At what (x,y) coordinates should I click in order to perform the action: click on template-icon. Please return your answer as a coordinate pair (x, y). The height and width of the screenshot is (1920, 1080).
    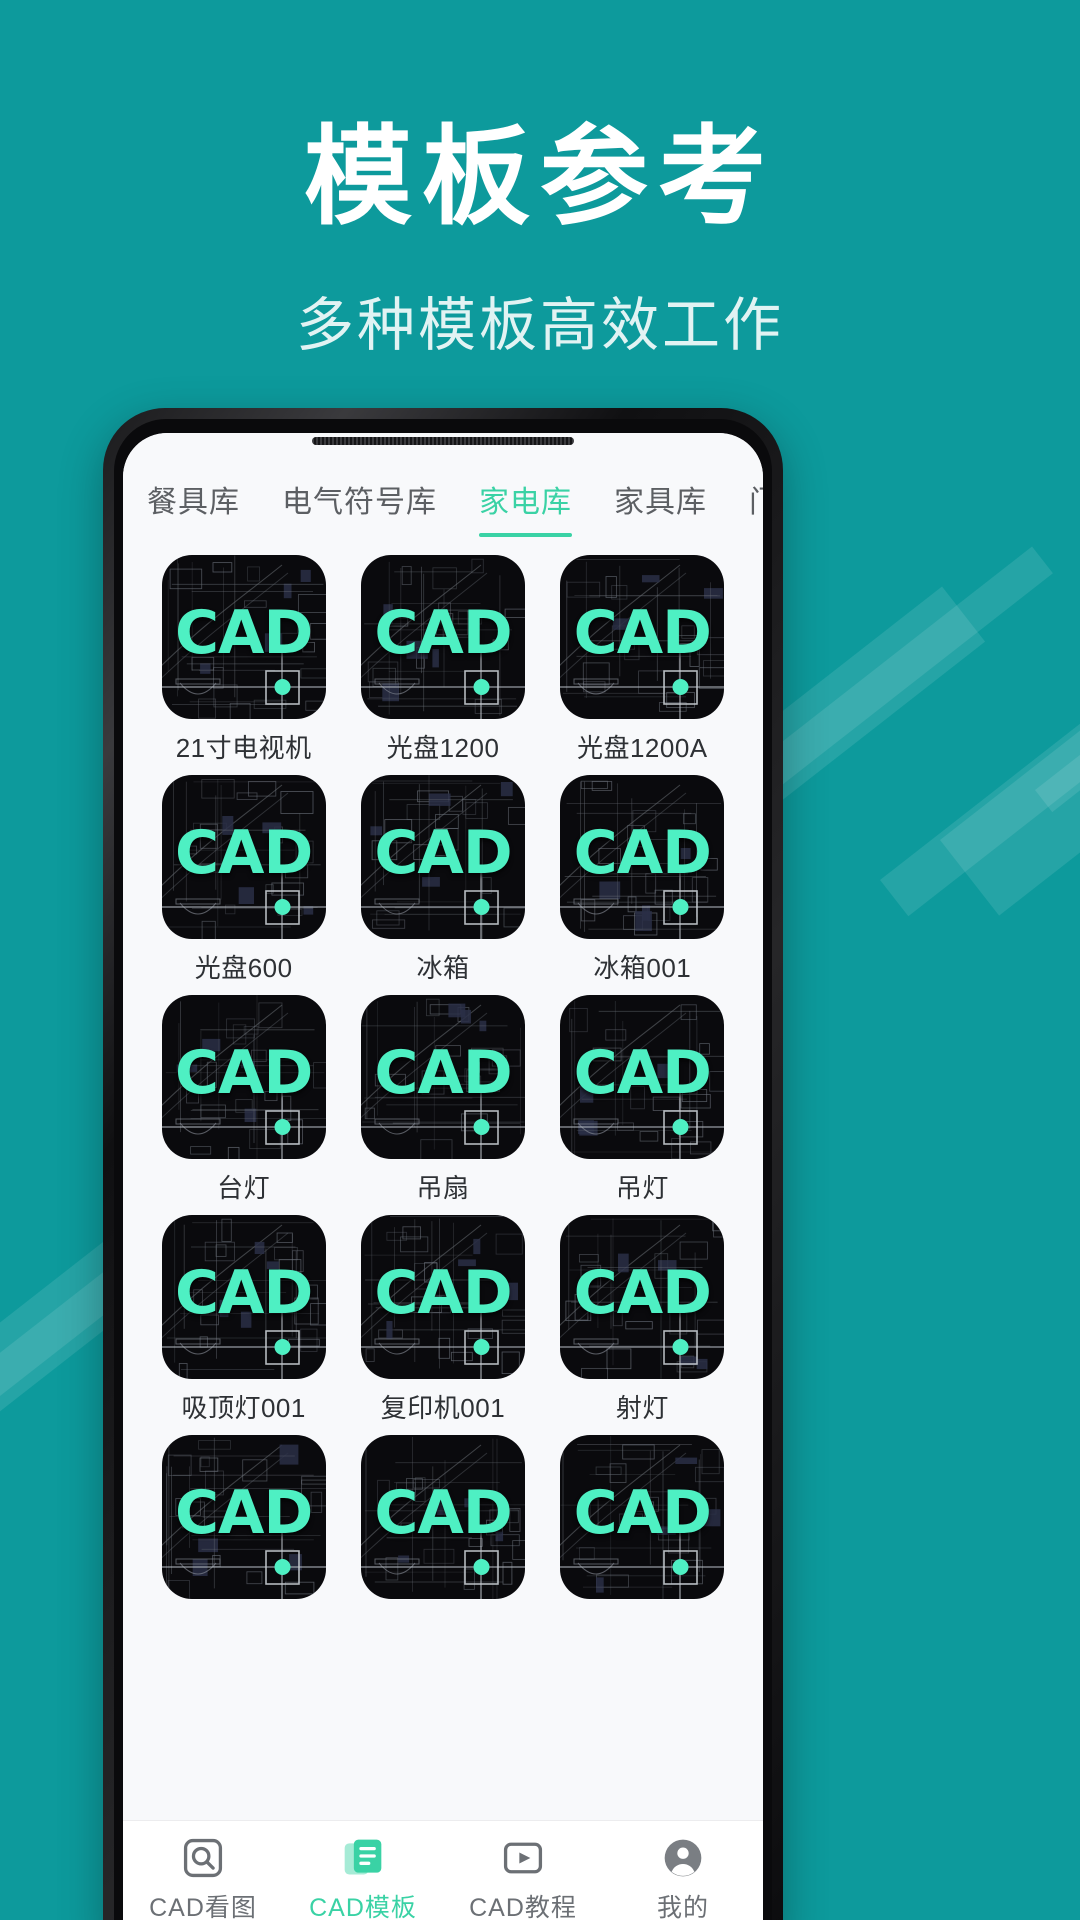
    Looking at the image, I should click on (363, 1860).